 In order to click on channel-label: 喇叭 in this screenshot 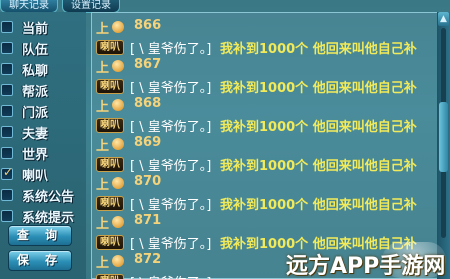, I will do `click(35, 176)`.